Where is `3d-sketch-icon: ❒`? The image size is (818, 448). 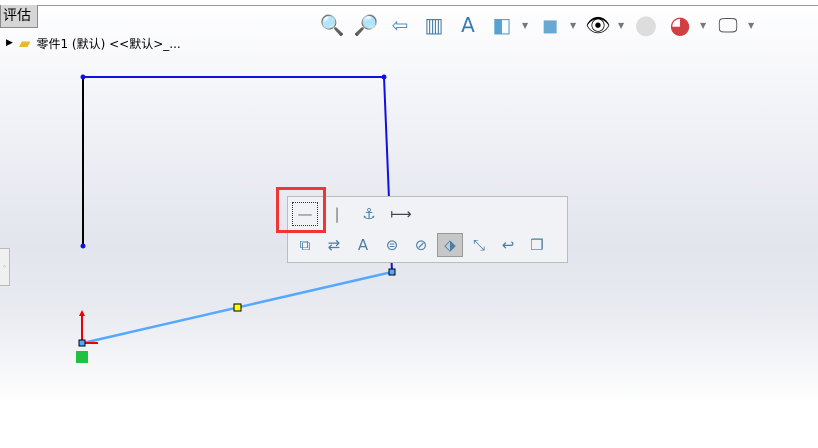 3d-sketch-icon: ❒ is located at coordinates (537, 245).